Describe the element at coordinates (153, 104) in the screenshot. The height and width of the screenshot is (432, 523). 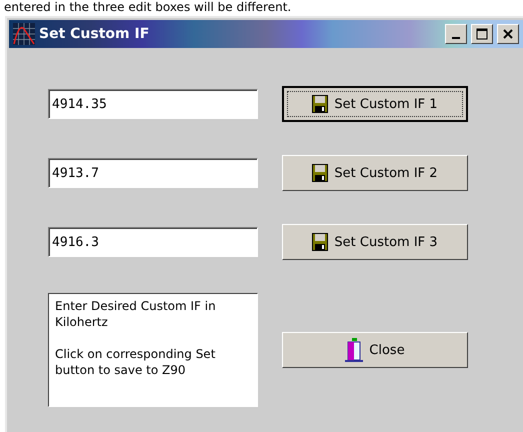
I see `input-field: 4914.35` at that location.